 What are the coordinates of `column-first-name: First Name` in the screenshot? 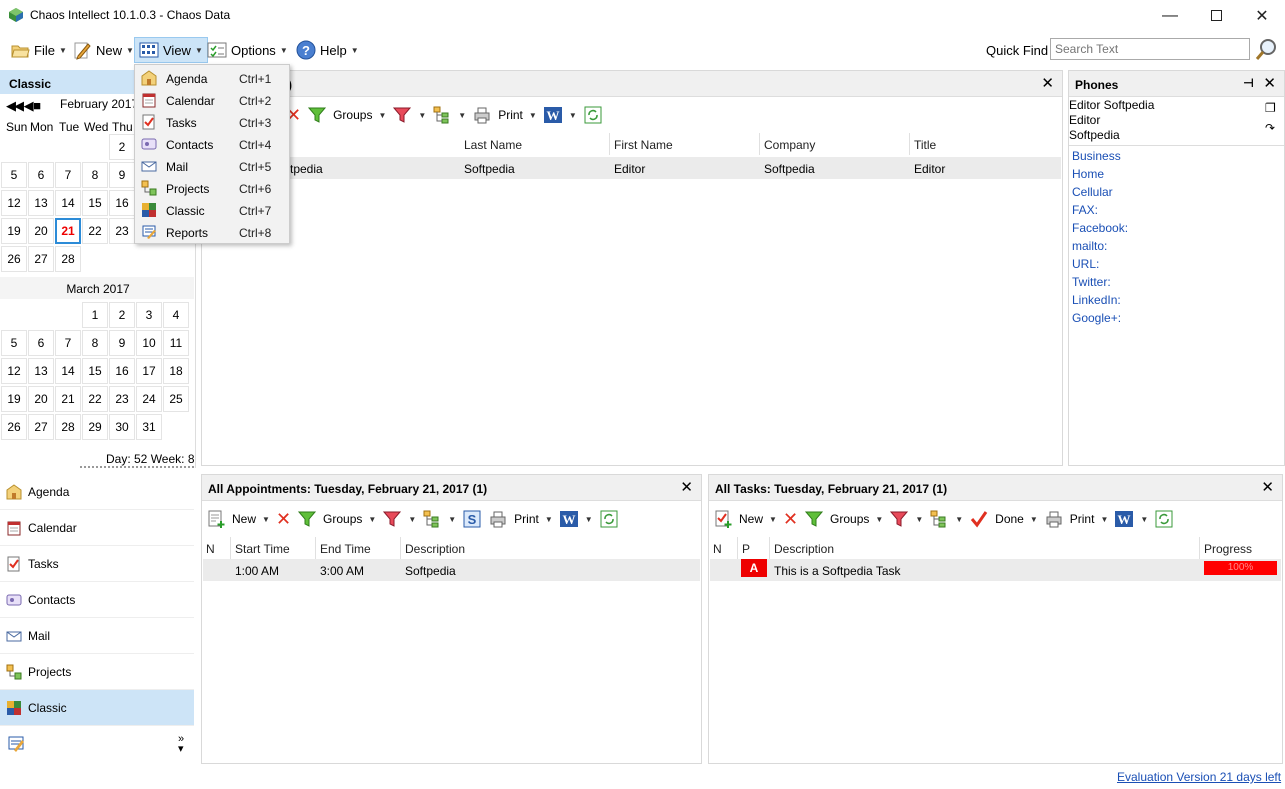 It's located at (685, 144).